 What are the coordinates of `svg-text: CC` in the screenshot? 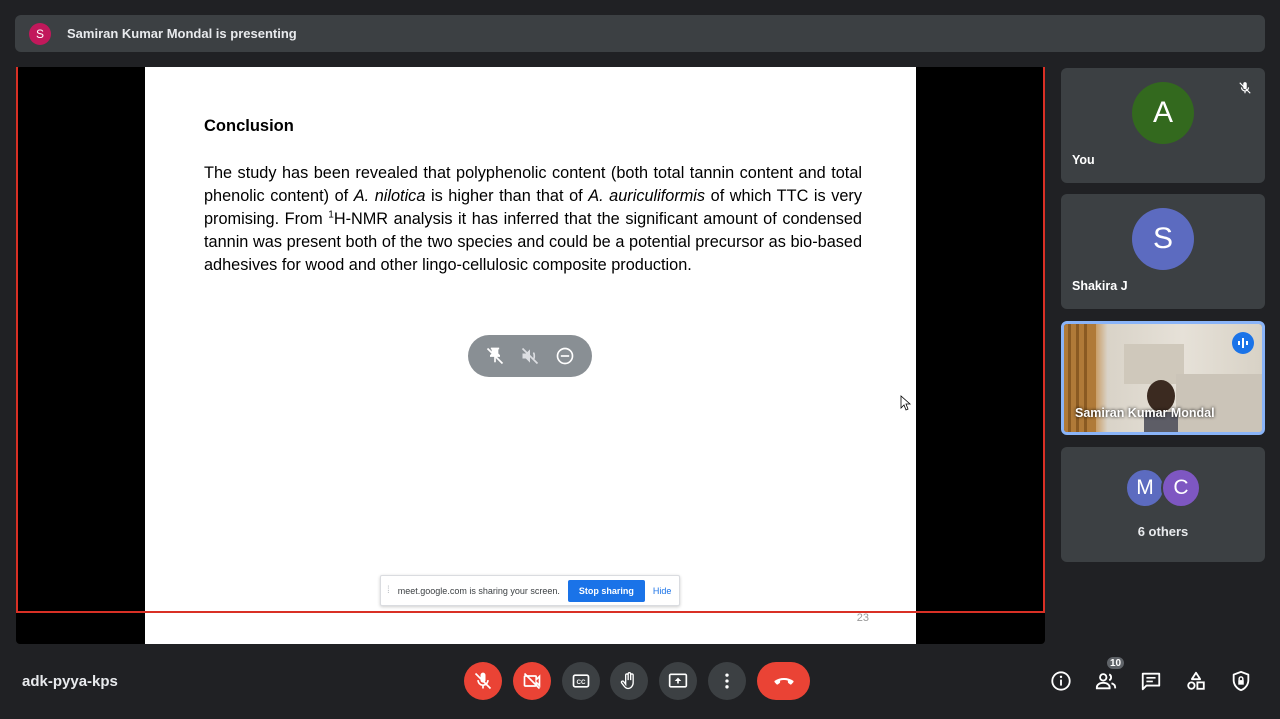 It's located at (581, 682).